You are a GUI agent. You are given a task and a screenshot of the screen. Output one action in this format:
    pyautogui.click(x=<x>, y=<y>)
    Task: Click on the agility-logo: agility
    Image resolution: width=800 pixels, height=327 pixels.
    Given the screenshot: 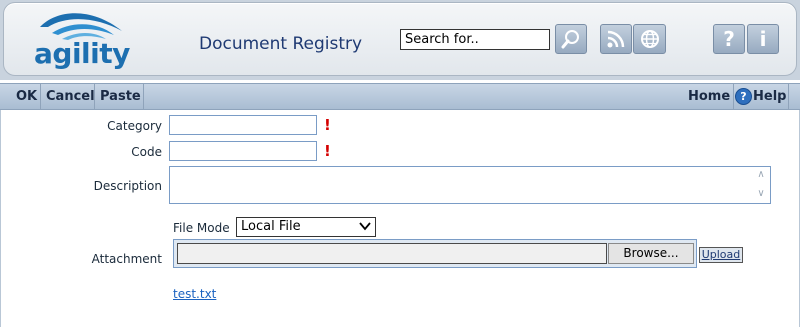 What is the action you would take?
    pyautogui.click(x=82, y=40)
    